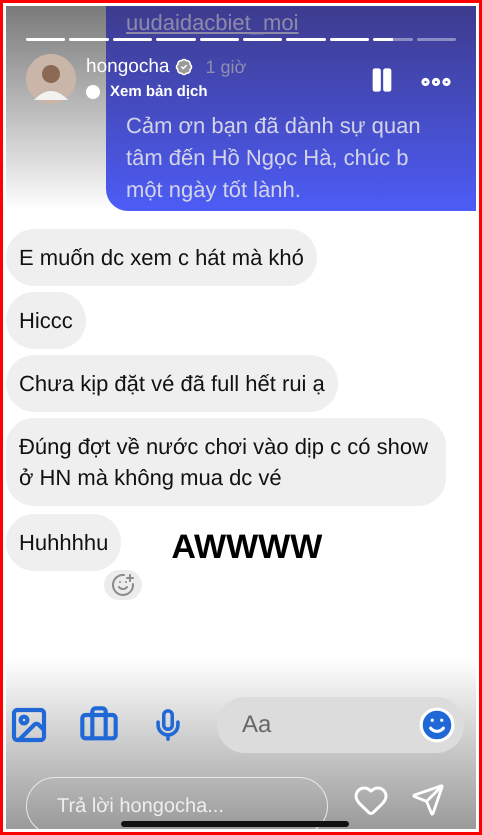 This screenshot has height=835, width=482. What do you see at coordinates (428, 800) in the screenshot?
I see `send-icon` at bounding box center [428, 800].